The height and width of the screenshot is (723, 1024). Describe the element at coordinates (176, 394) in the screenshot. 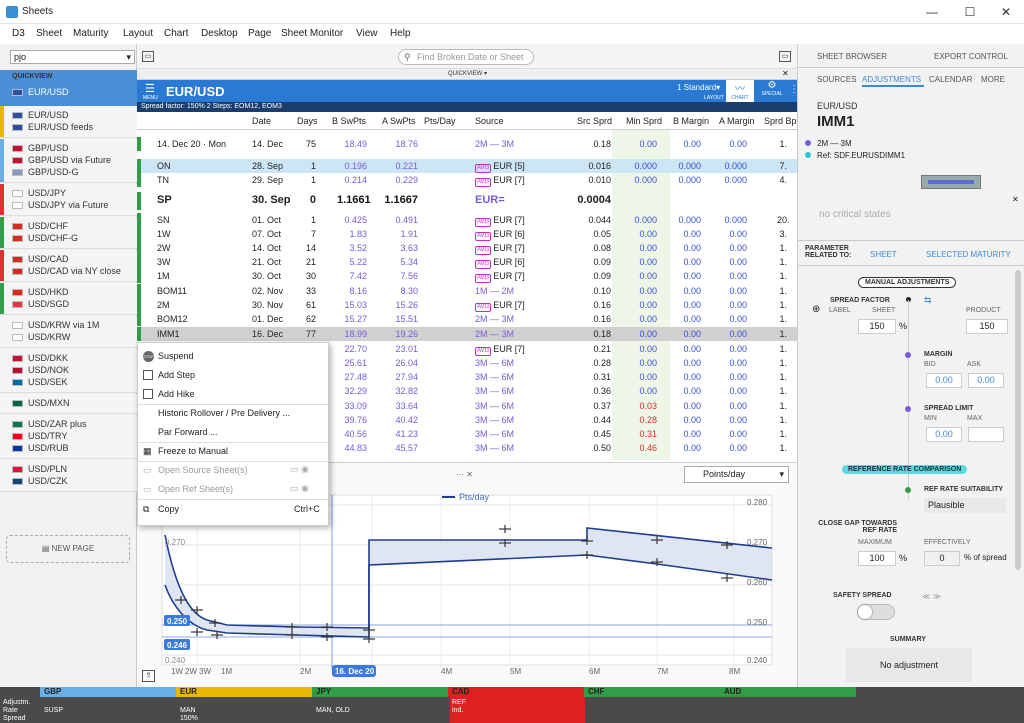

I see `menu-item-add-hike: Add Hike` at that location.